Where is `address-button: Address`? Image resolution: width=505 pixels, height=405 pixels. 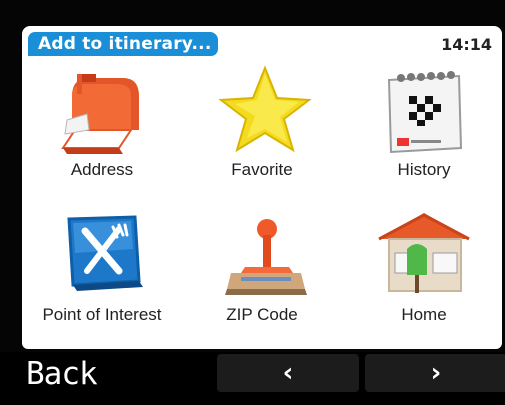
address-button: Address is located at coordinates (102, 134).